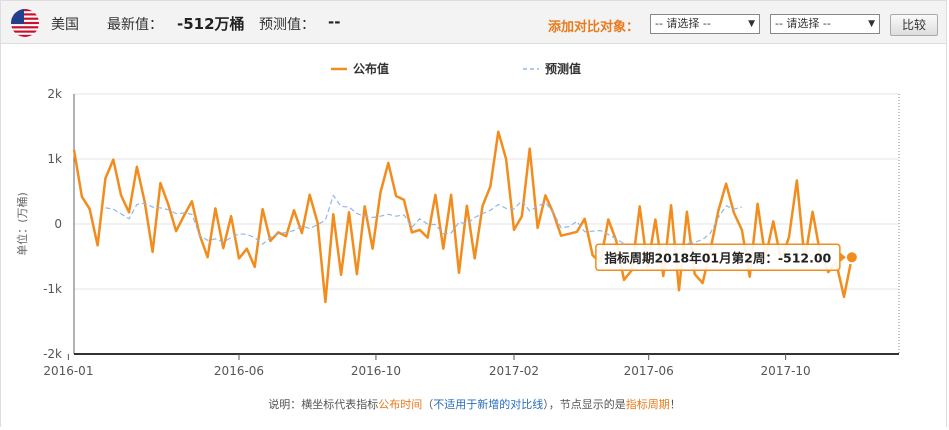 The width and height of the screenshot is (949, 430). I want to click on x-tick-label: 2016-10, so click(376, 371).